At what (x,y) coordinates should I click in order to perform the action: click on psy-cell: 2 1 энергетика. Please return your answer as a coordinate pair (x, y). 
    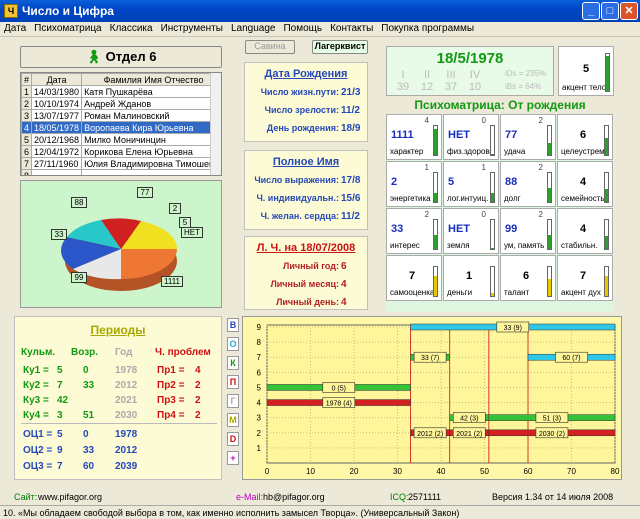
    Looking at the image, I should click on (414, 184).